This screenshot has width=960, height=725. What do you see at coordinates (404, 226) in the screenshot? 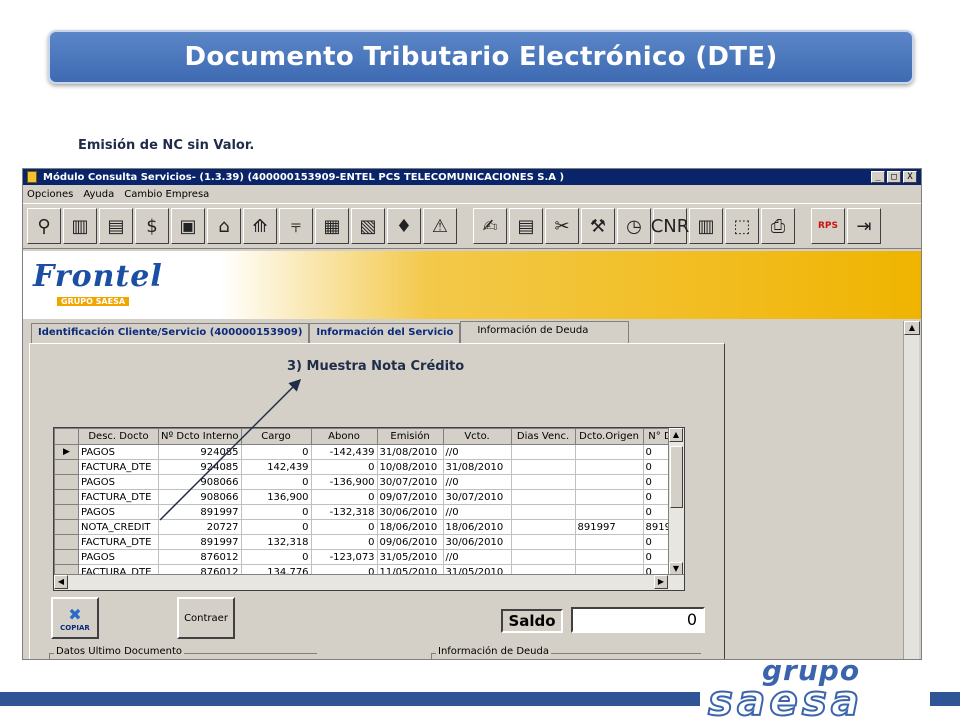
I see `money-bag-icon: ♦` at bounding box center [404, 226].